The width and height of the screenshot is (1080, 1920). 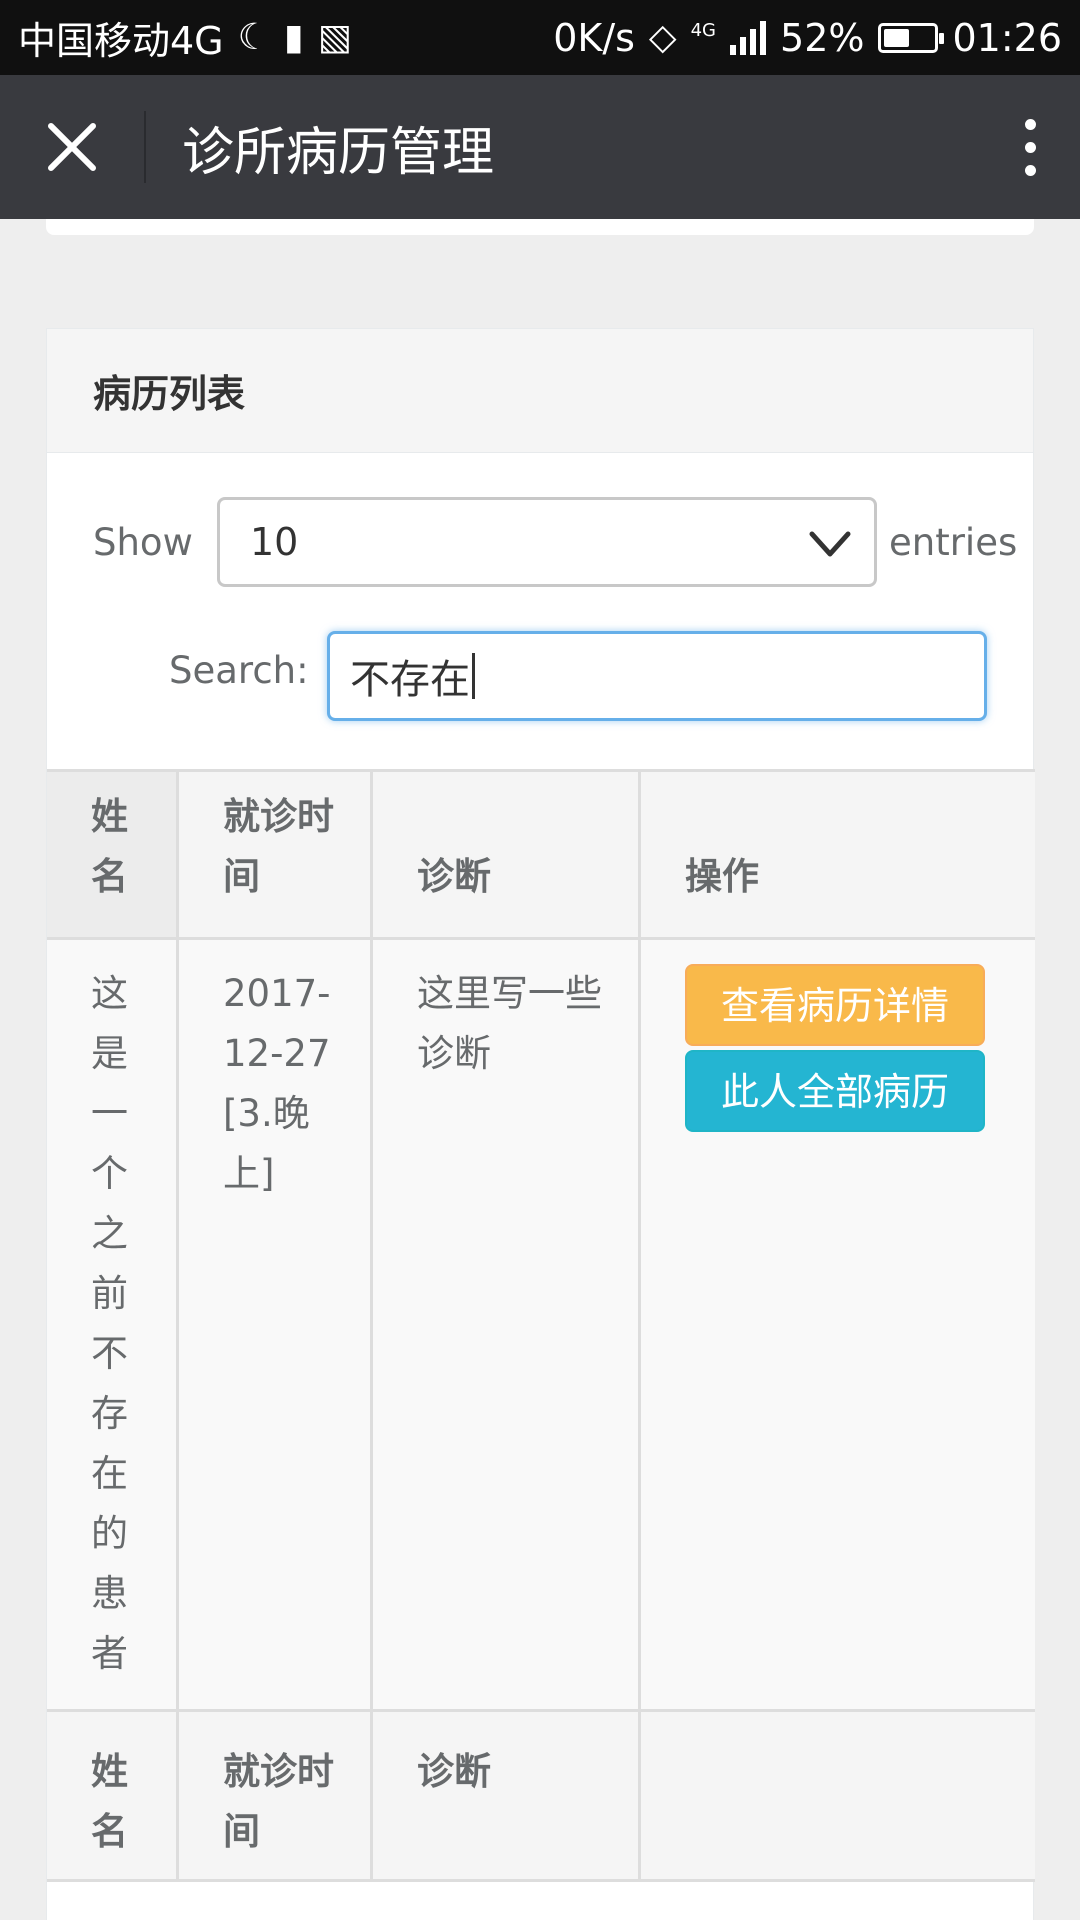 What do you see at coordinates (830, 544) in the screenshot?
I see `chevron-down-icon` at bounding box center [830, 544].